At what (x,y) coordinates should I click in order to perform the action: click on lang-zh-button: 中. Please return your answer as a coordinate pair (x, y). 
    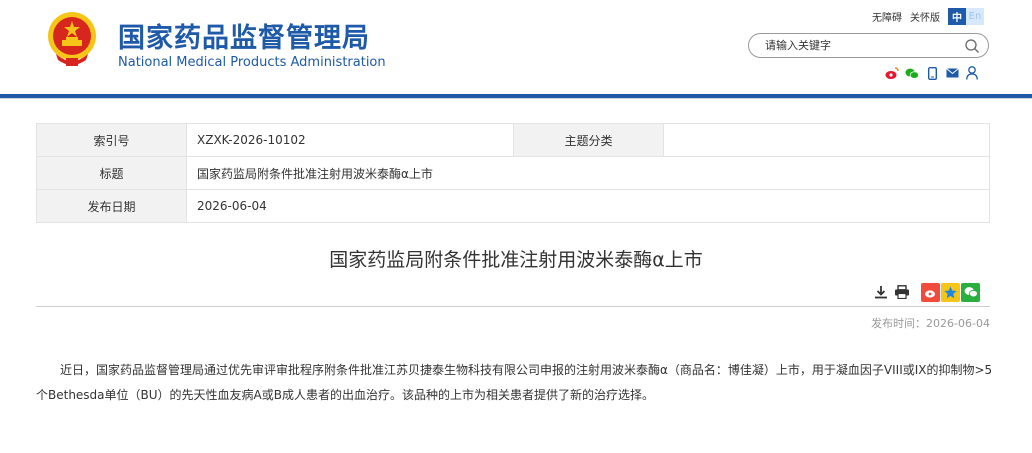
    Looking at the image, I should click on (957, 16).